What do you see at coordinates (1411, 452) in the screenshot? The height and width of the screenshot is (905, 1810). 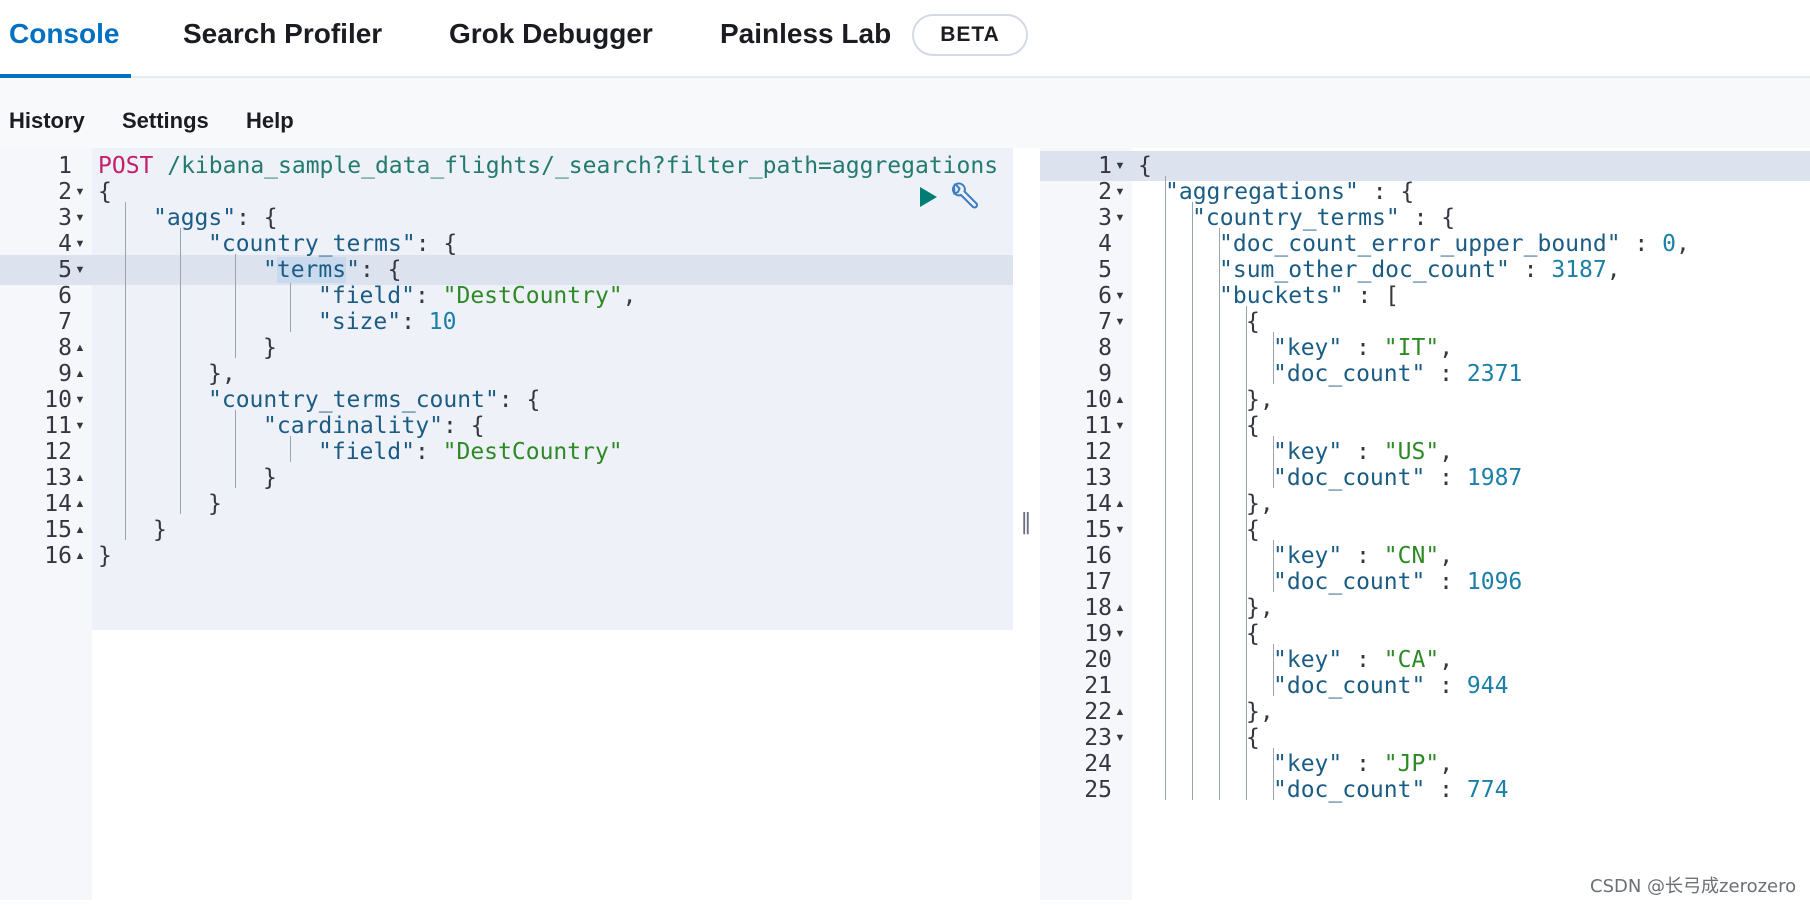 I see `code-token: "US"` at bounding box center [1411, 452].